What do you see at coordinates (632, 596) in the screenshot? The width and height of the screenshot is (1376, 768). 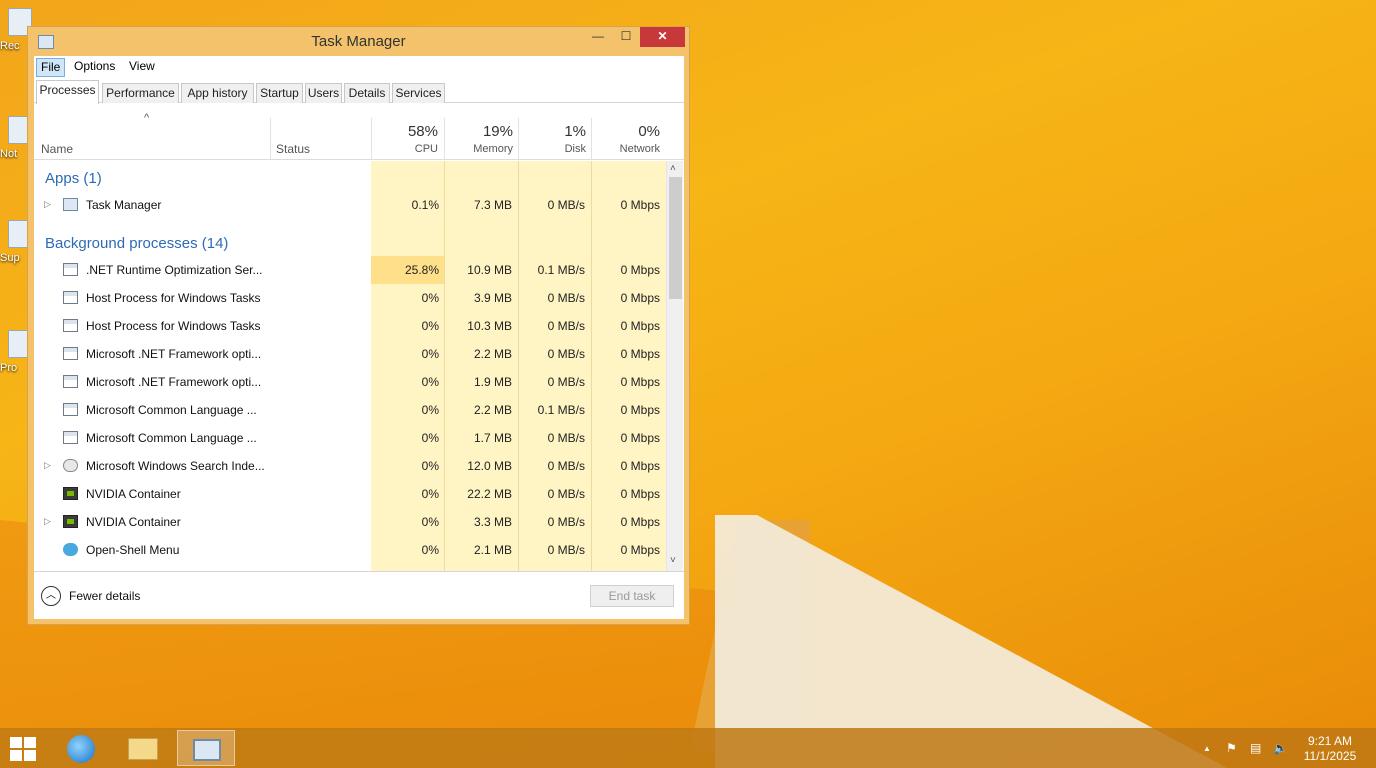 I see `end-task-button: End task` at bounding box center [632, 596].